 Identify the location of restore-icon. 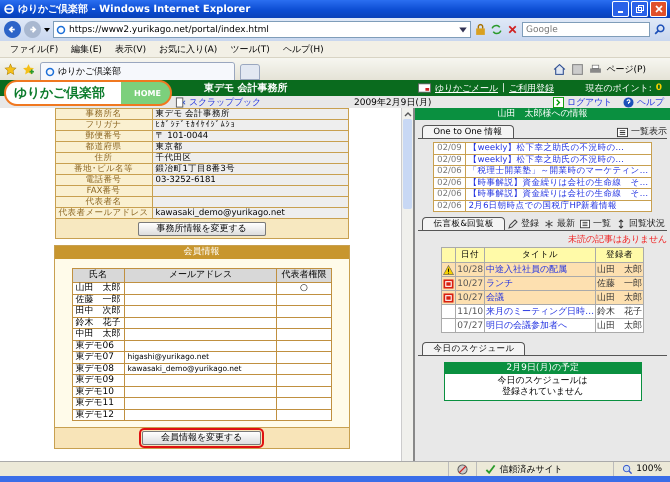
(639, 9).